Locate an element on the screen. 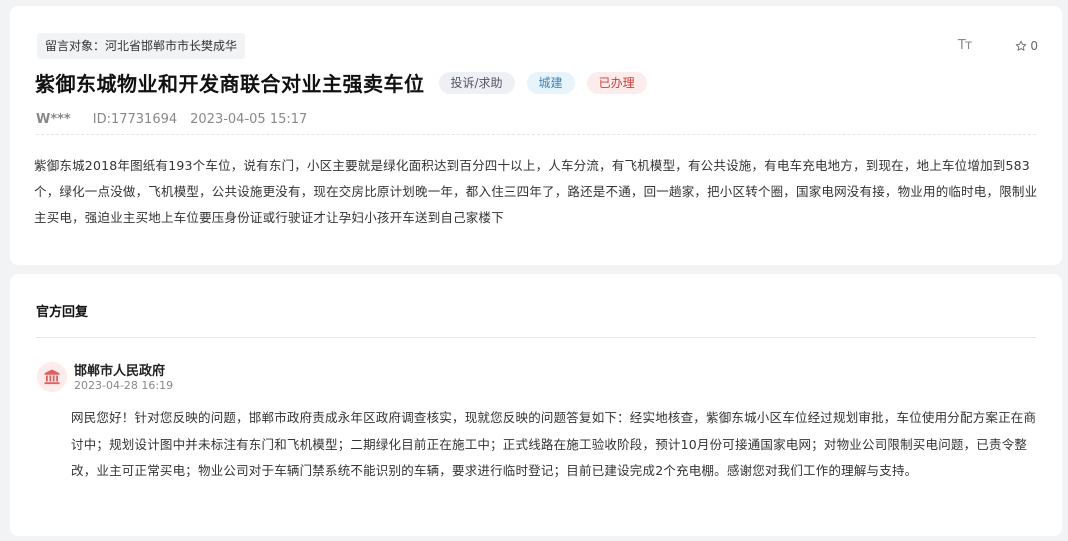 This screenshot has height=541, width=1068. message-user: W*** is located at coordinates (53, 119).